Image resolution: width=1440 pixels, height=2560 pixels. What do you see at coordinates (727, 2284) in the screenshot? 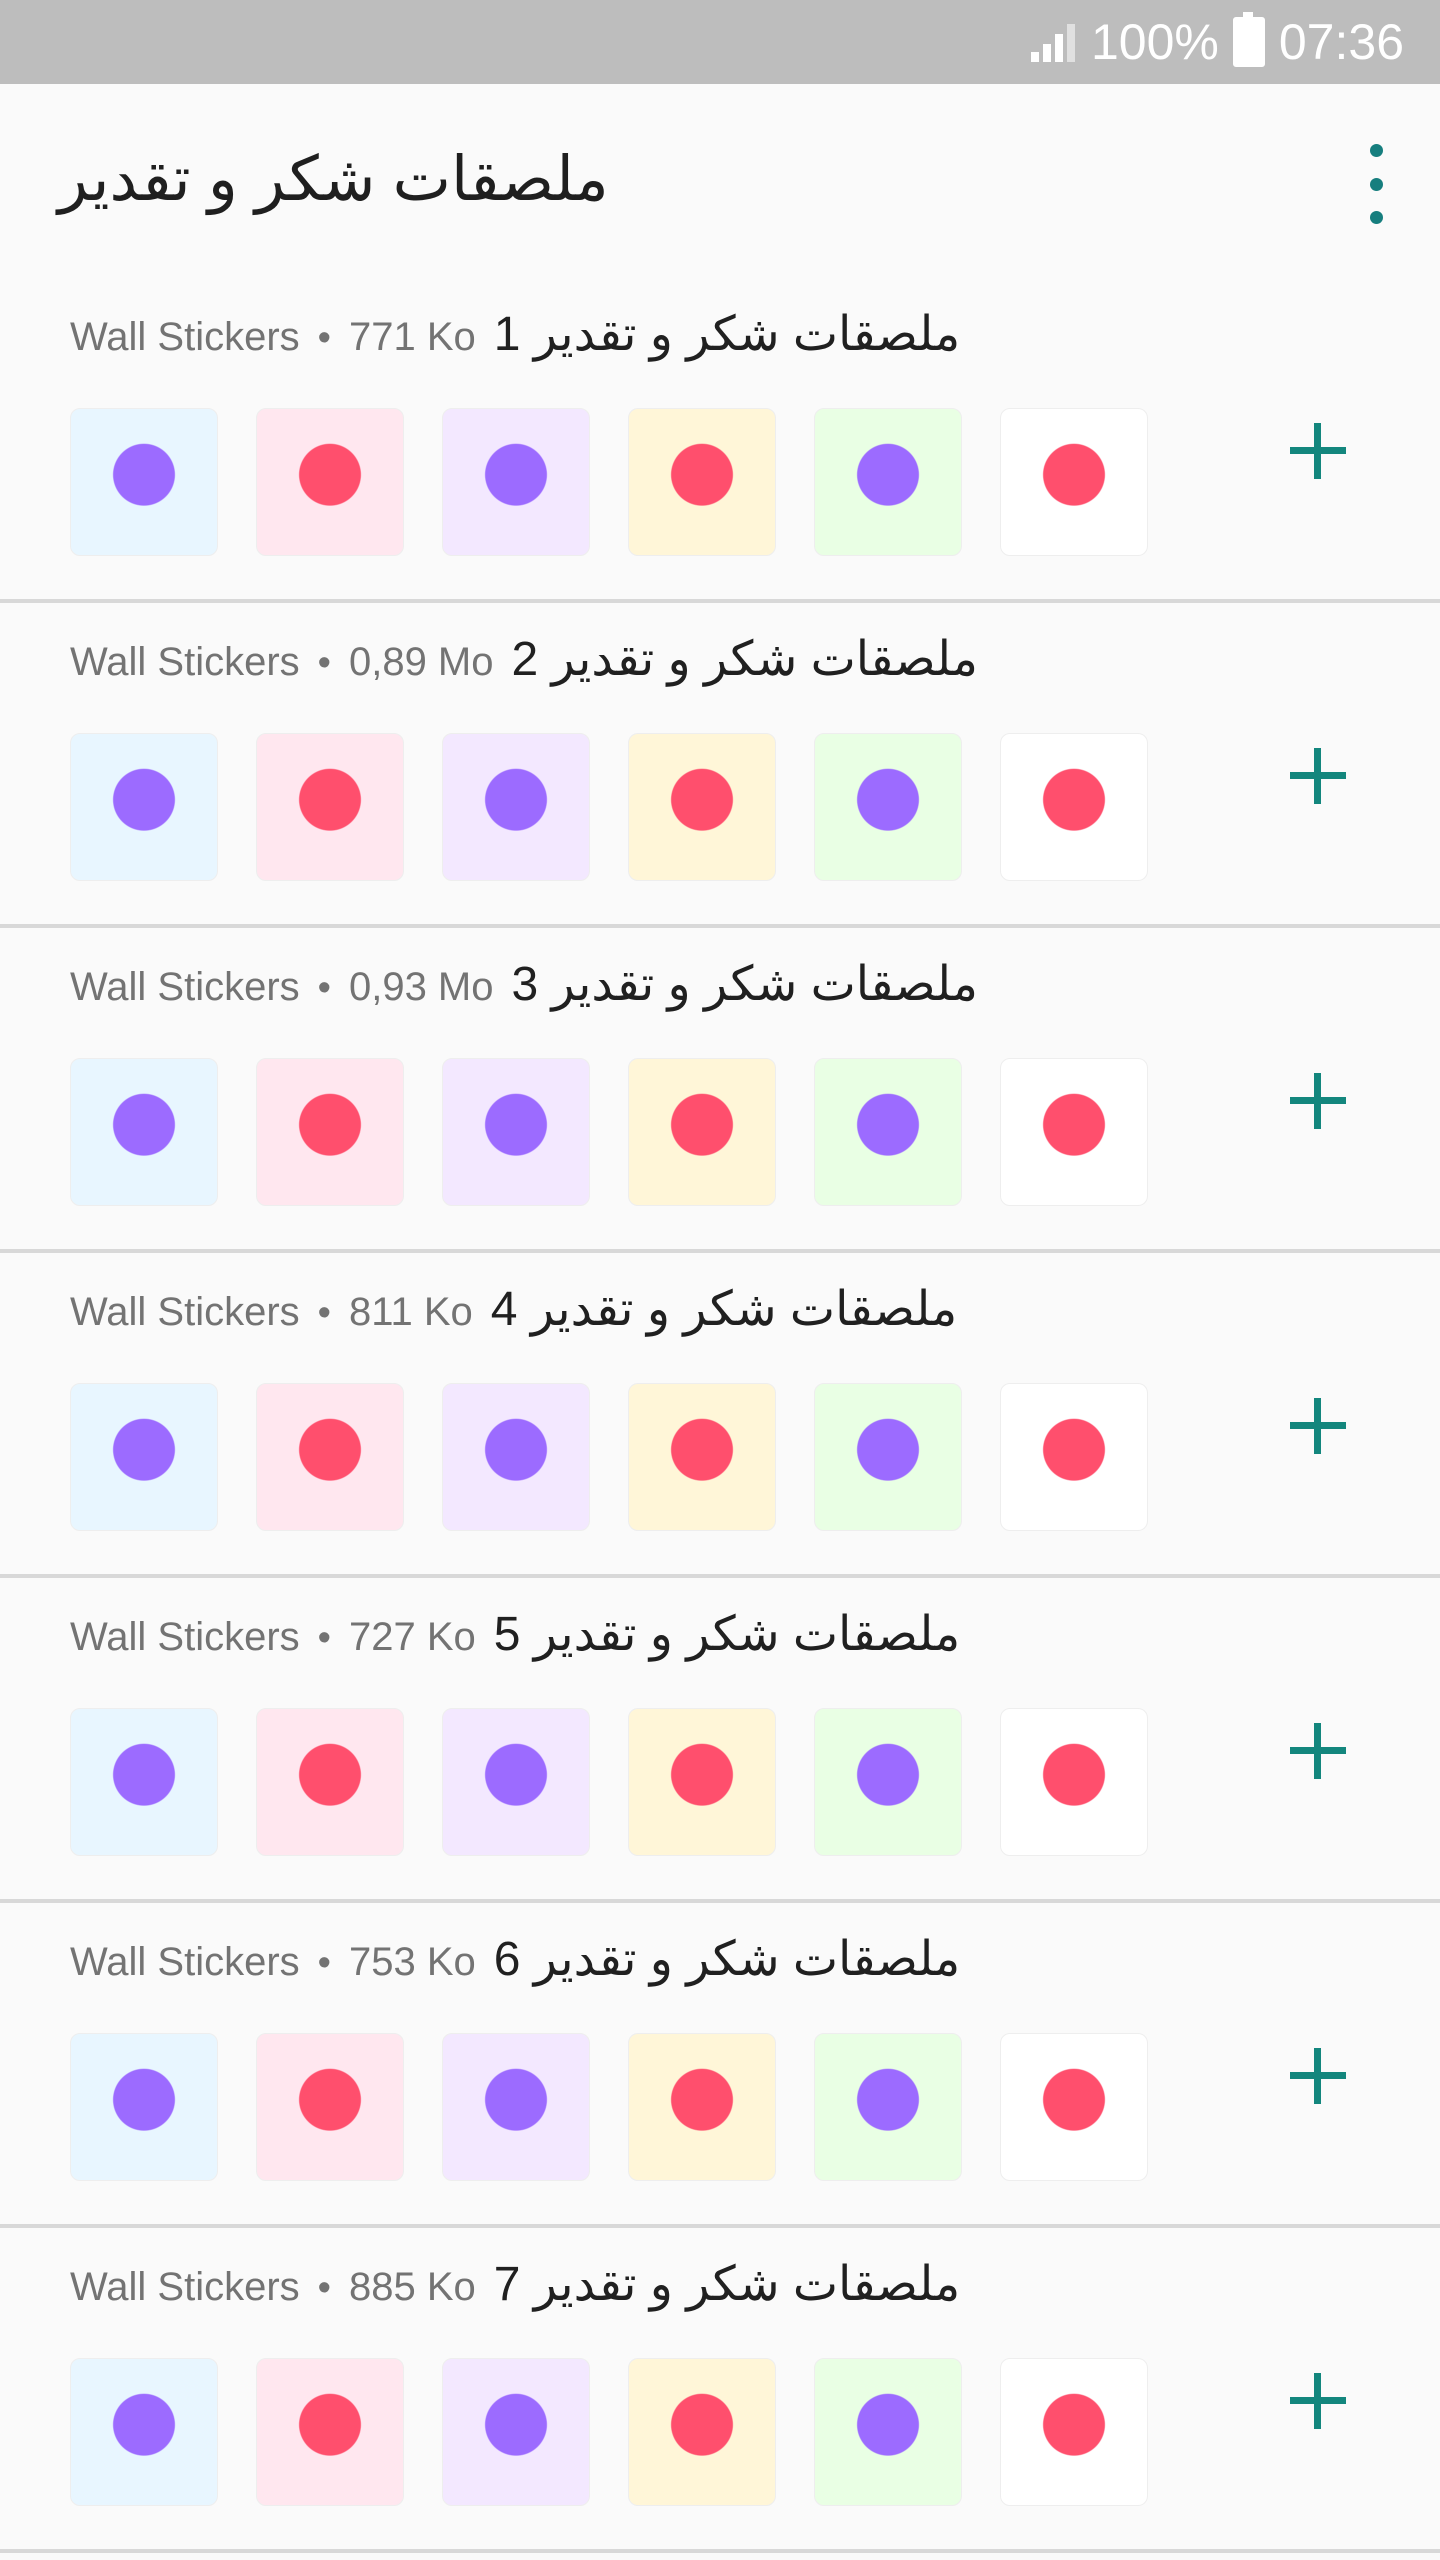
I see `pack-title: ملصقات شكر و تقدير 7` at bounding box center [727, 2284].